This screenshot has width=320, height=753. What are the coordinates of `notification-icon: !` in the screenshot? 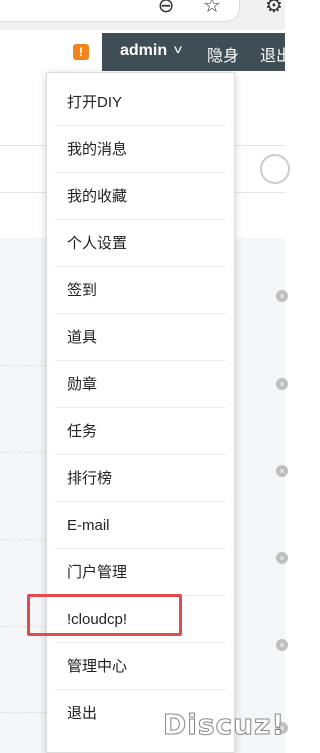 It's located at (81, 52).